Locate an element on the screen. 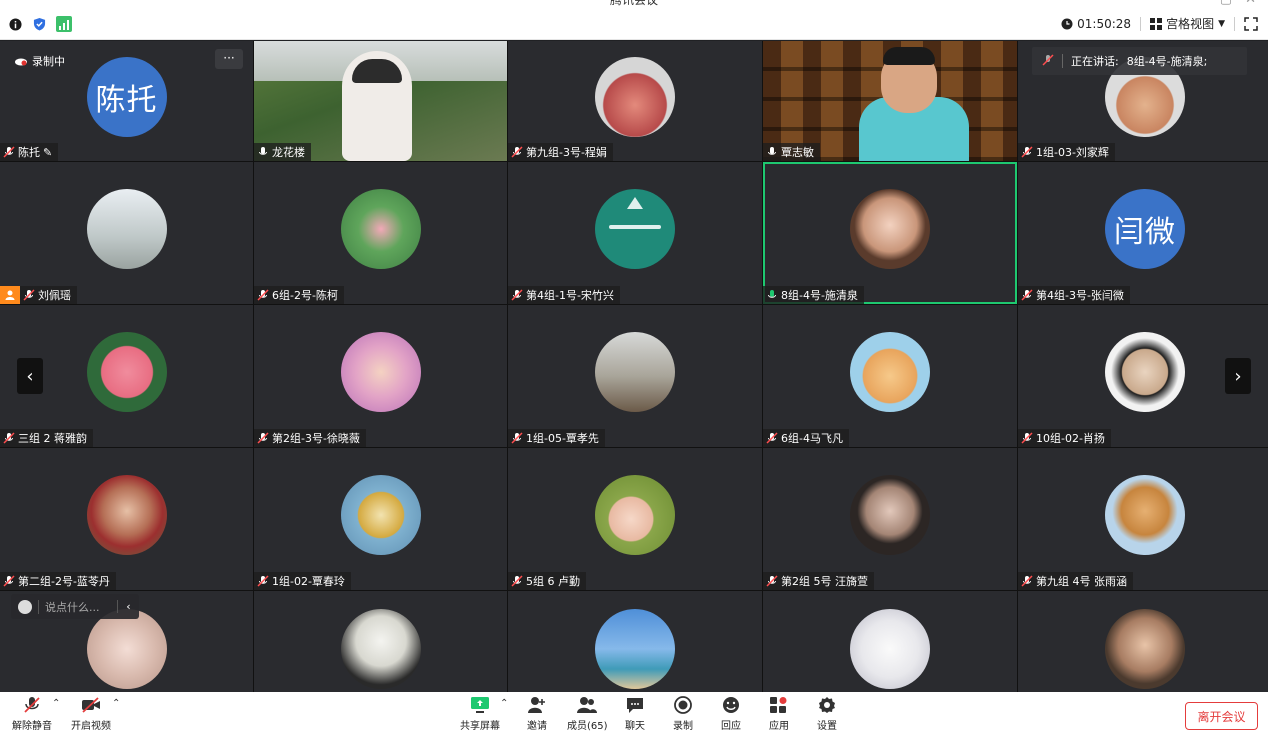 The width and height of the screenshot is (1268, 737). participant-tile: 第2组-3号-徐晓薇 is located at coordinates (380, 376).